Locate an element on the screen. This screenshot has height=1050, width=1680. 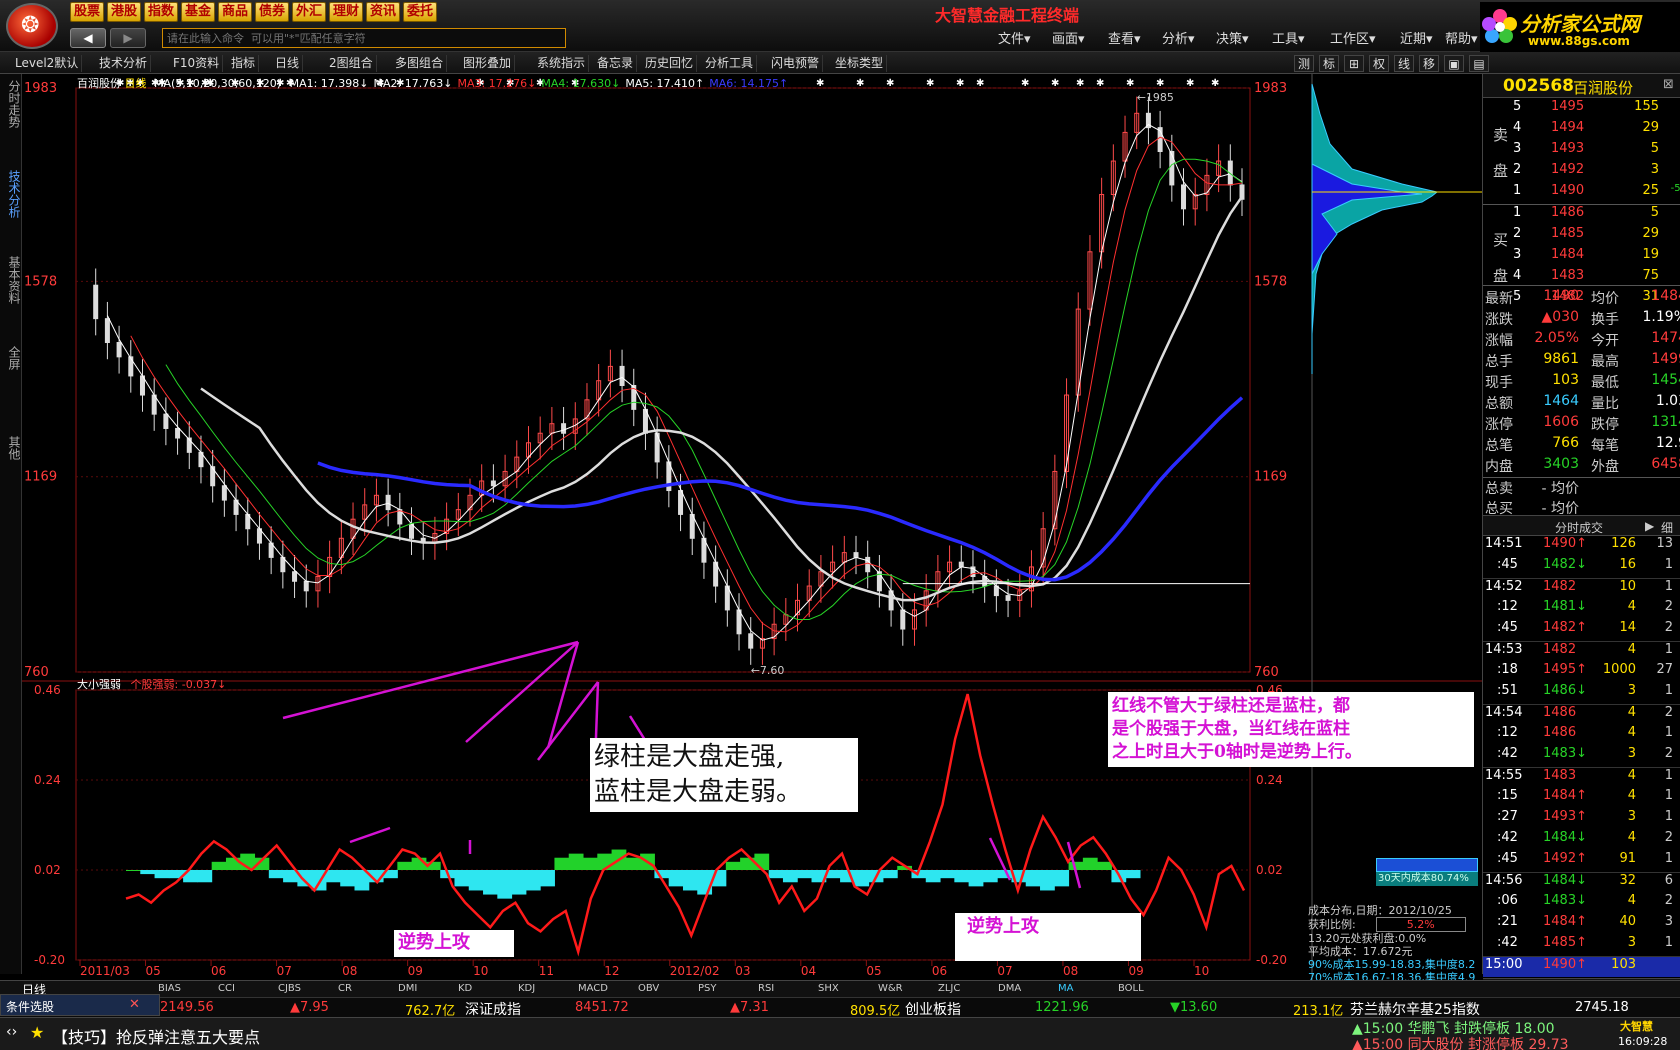
indicator-tab: PSY is located at coordinates (707, 988).